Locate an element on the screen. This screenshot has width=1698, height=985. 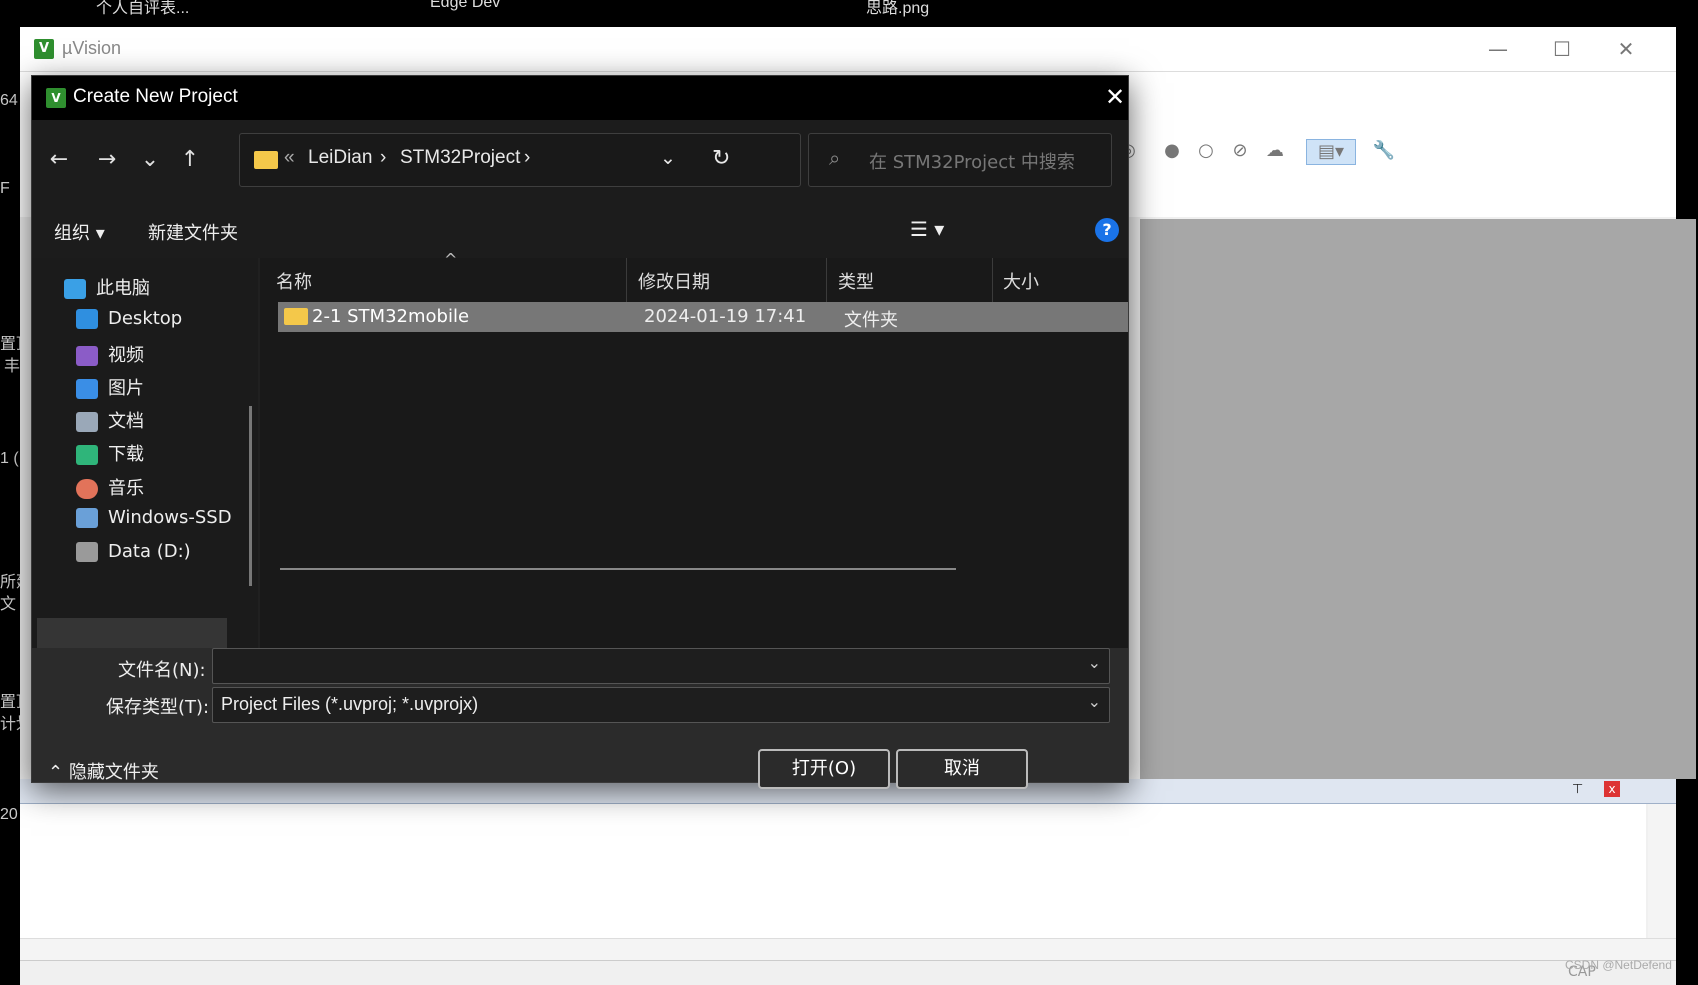
maximize-button: ☐ is located at coordinates (1562, 49).